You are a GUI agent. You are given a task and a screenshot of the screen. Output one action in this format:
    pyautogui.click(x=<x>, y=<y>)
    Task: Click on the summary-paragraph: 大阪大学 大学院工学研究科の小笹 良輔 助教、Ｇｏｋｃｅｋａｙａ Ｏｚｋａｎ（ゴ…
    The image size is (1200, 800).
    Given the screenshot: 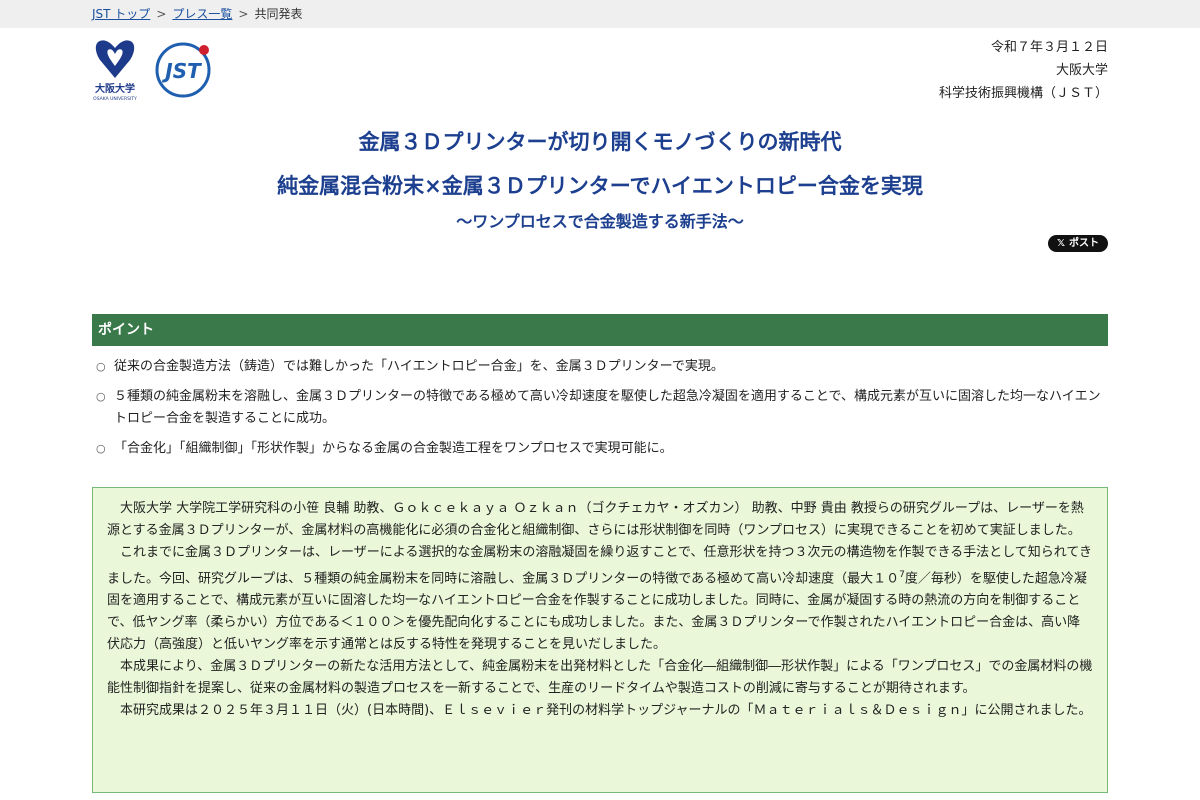 What is the action you would take?
    pyautogui.click(x=595, y=519)
    